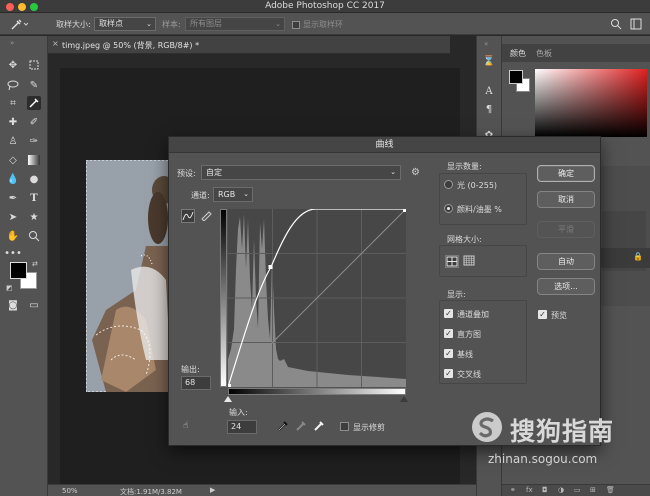 The height and width of the screenshot is (496, 650). What do you see at coordinates (13, 65) in the screenshot?
I see `move-tool: ✥` at bounding box center [13, 65].